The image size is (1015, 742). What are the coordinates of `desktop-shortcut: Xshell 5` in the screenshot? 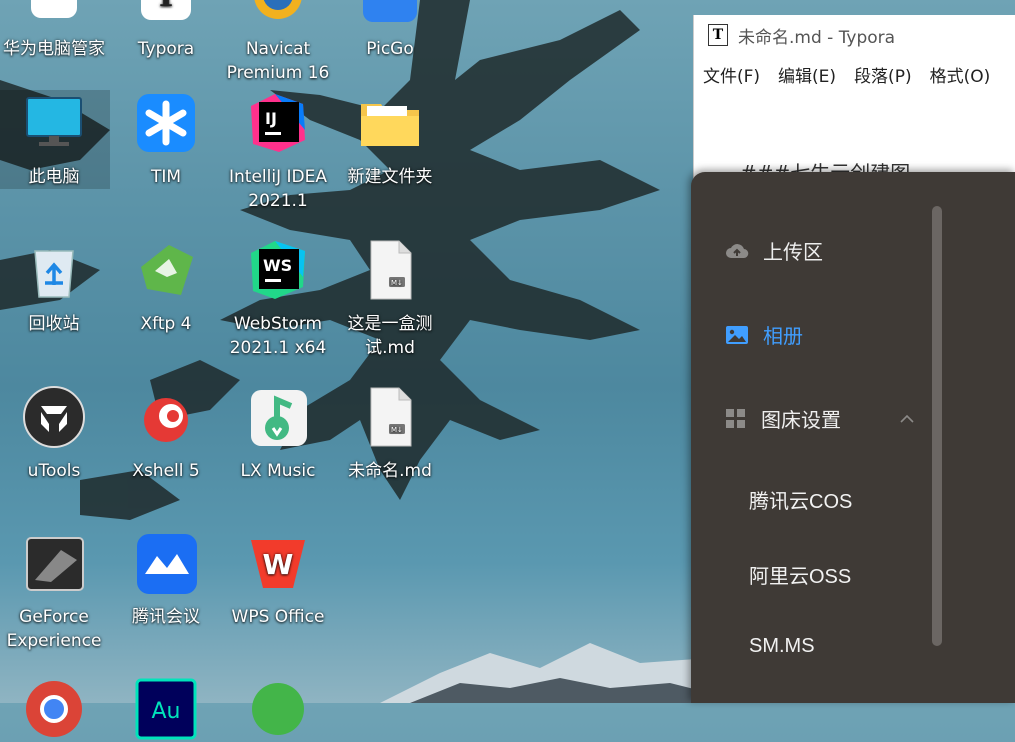 It's located at (166, 433).